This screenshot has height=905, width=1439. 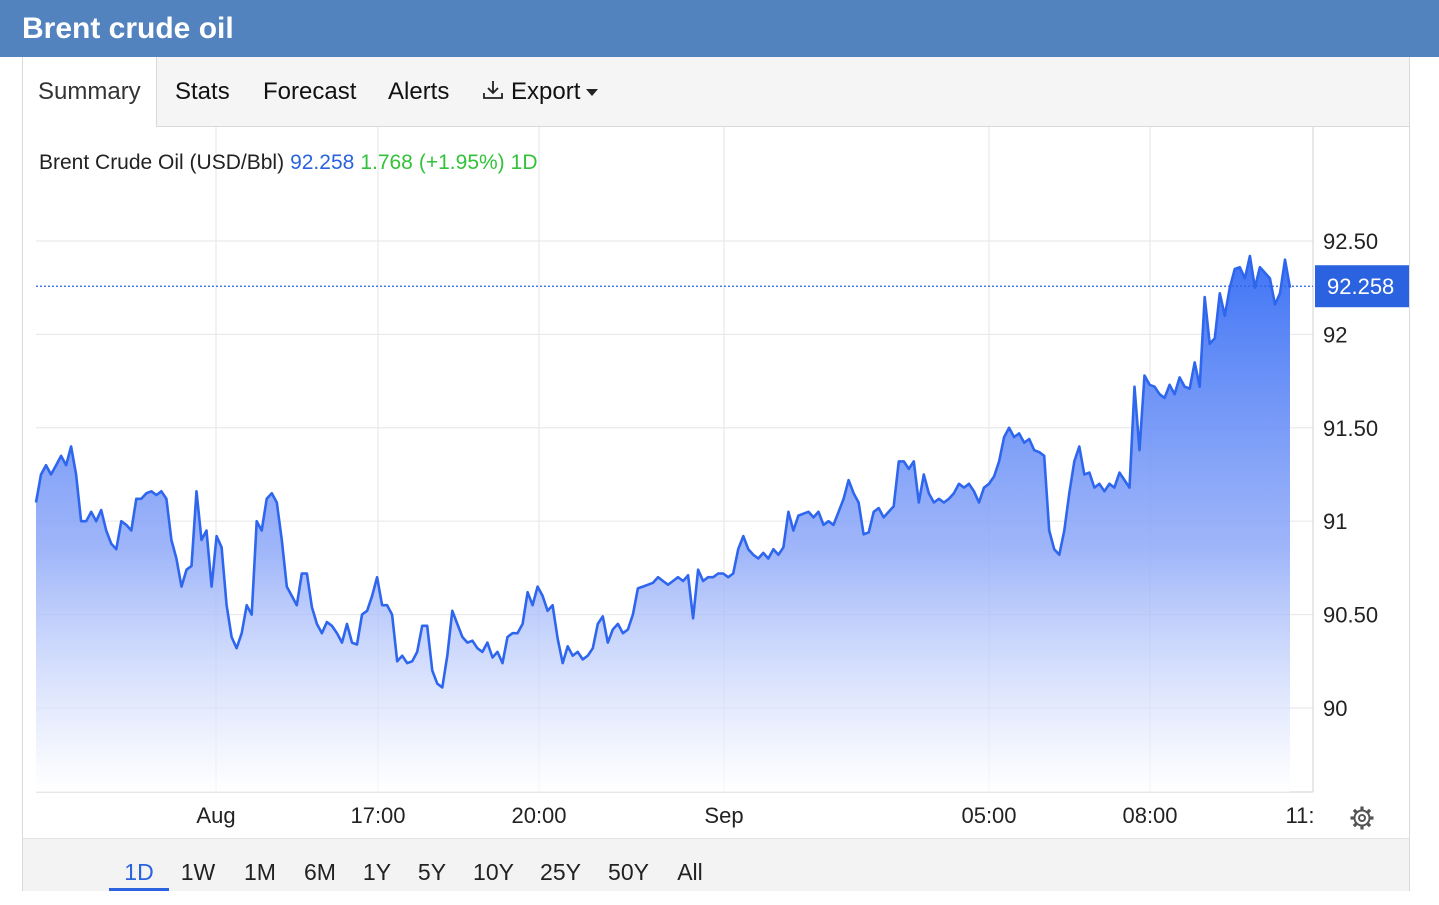 What do you see at coordinates (1335, 334) in the screenshot?
I see `y-tick-label: 92` at bounding box center [1335, 334].